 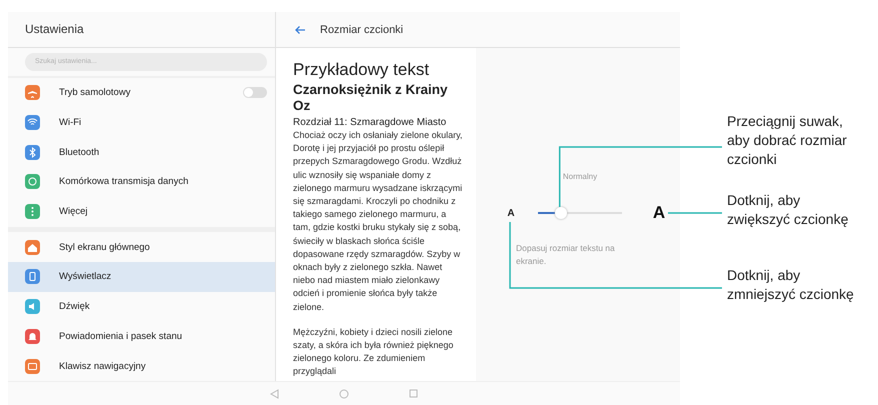 What do you see at coordinates (141, 307) in the screenshot?
I see `settings-item: Dźwięk` at bounding box center [141, 307].